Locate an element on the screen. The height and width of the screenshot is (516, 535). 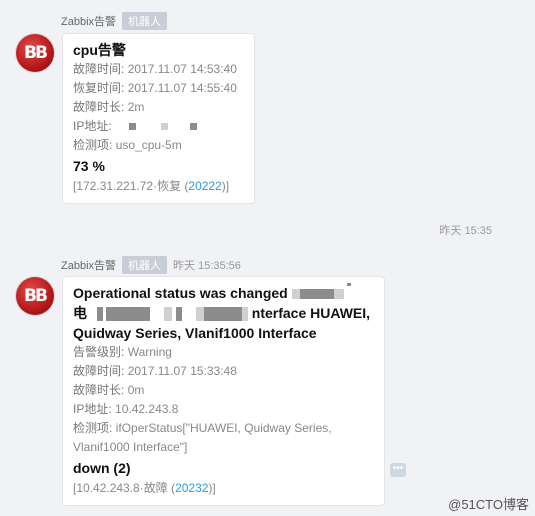
alert-title-line: Quidway Series, Vlanif1000 Interface is located at coordinates (195, 333).